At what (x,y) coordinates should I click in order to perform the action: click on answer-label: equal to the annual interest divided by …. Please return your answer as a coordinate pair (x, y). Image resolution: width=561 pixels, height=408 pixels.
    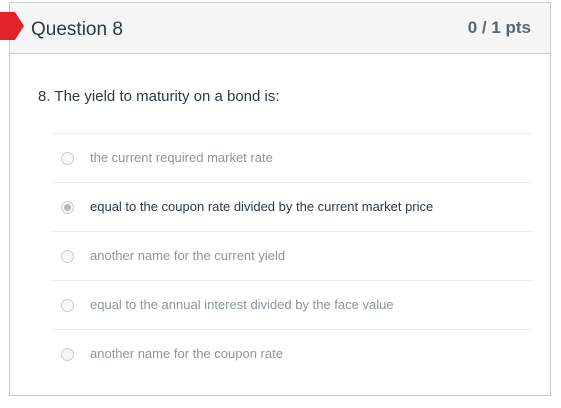
    Looking at the image, I should click on (242, 304).